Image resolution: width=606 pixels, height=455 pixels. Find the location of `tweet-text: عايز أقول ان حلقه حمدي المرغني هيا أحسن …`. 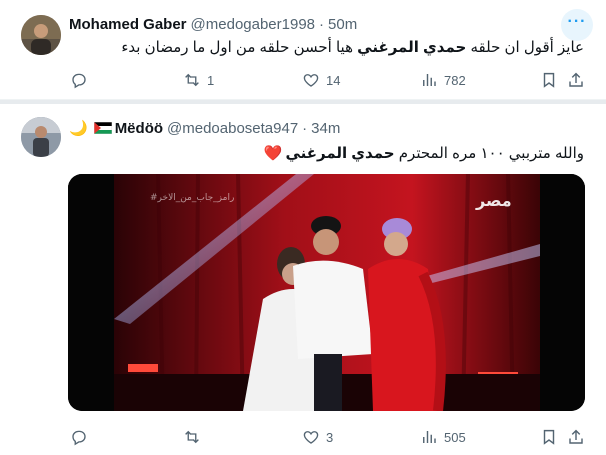

tweet-text: عايز أقول ان حلقه حمدي المرغني هيا أحسن … is located at coordinates (352, 47).